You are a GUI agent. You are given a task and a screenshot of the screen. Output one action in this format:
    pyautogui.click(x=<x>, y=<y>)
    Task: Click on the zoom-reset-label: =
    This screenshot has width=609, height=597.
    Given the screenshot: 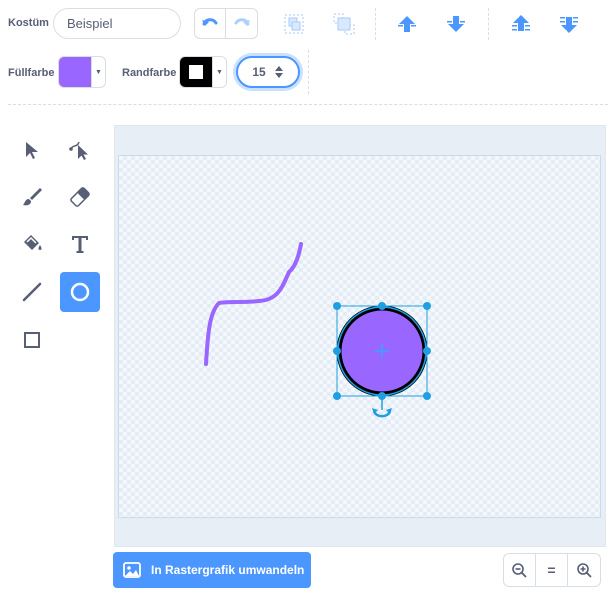 What is the action you would take?
    pyautogui.click(x=551, y=570)
    